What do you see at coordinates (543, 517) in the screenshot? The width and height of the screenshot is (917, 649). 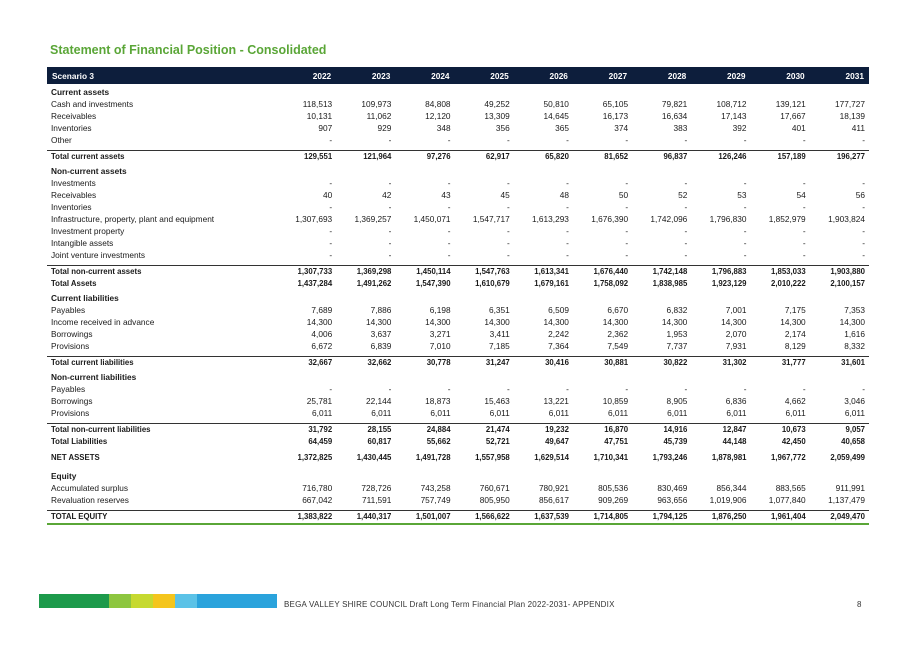 I see `value-cell: 1,637,539` at bounding box center [543, 517].